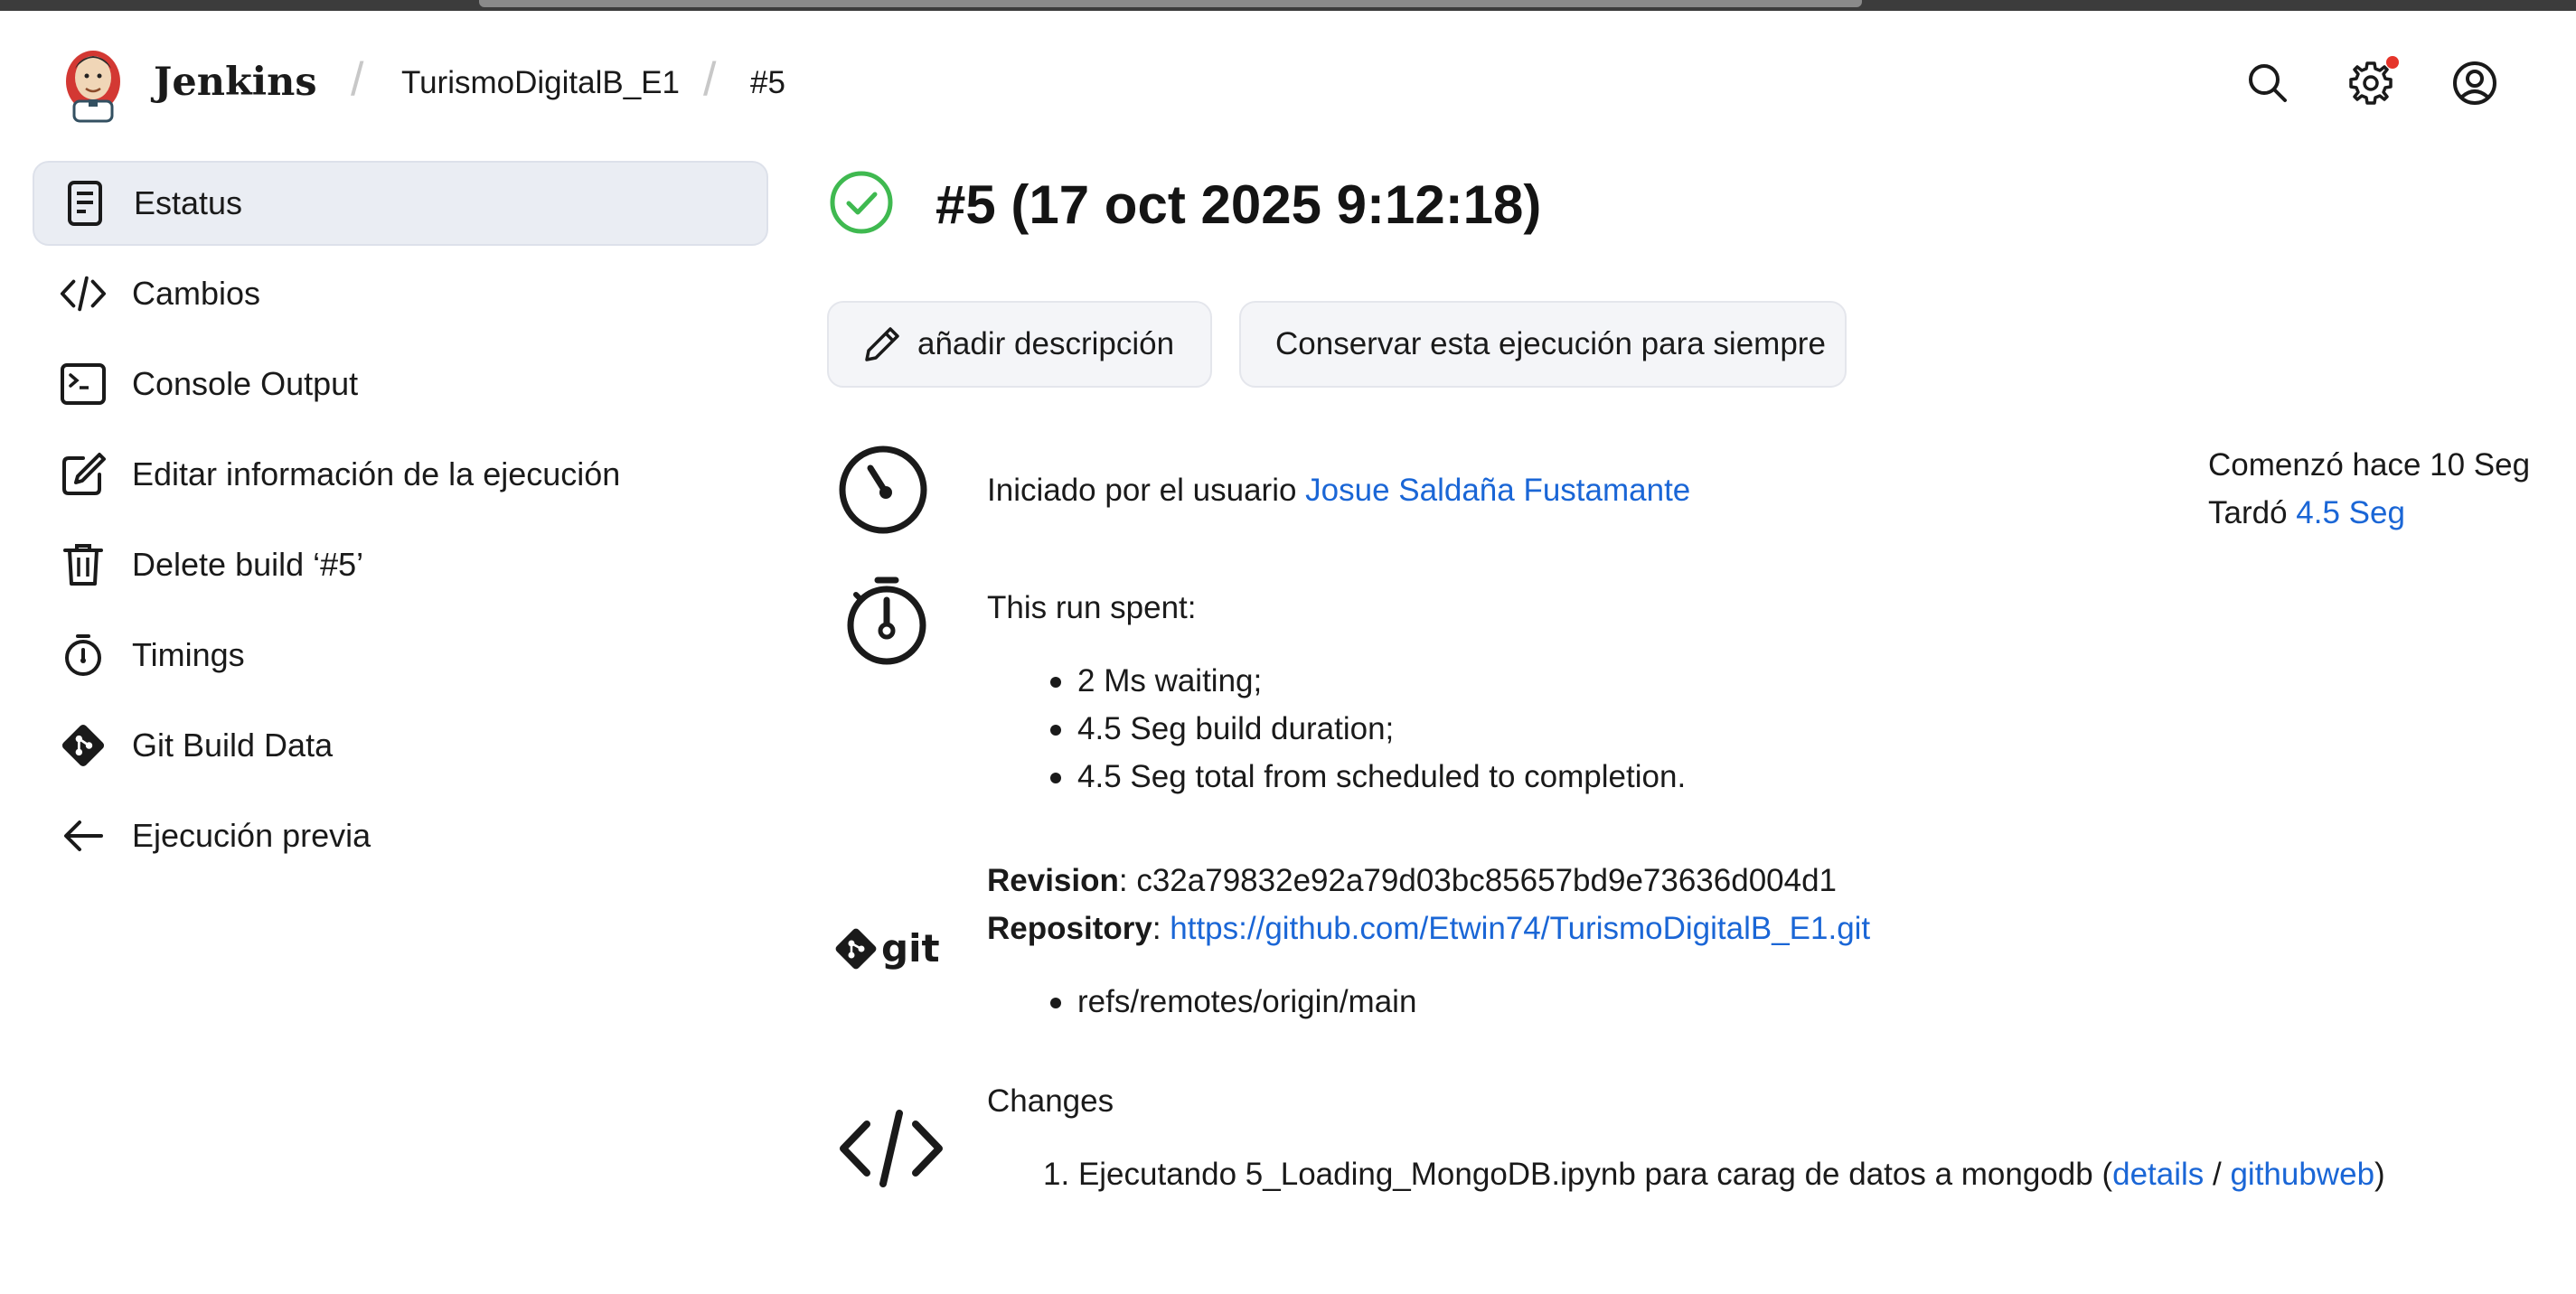 This screenshot has height=1294, width=2576. Describe the element at coordinates (252, 836) in the screenshot. I see `sidebar-item-label: Ejecución previa` at that location.